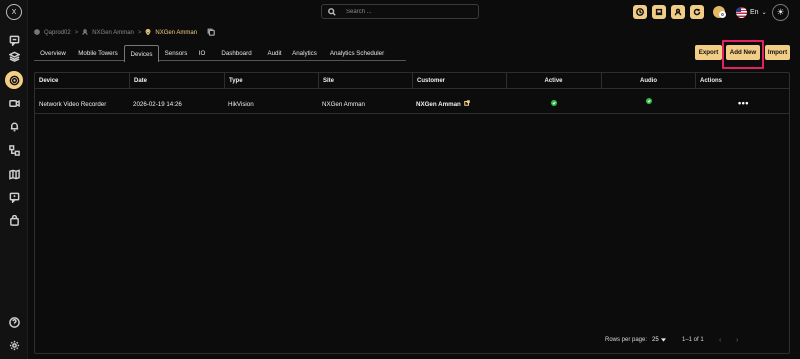 Image resolution: width=800 pixels, height=359 pixels. What do you see at coordinates (708, 52) in the screenshot?
I see `export-button: Export` at bounding box center [708, 52].